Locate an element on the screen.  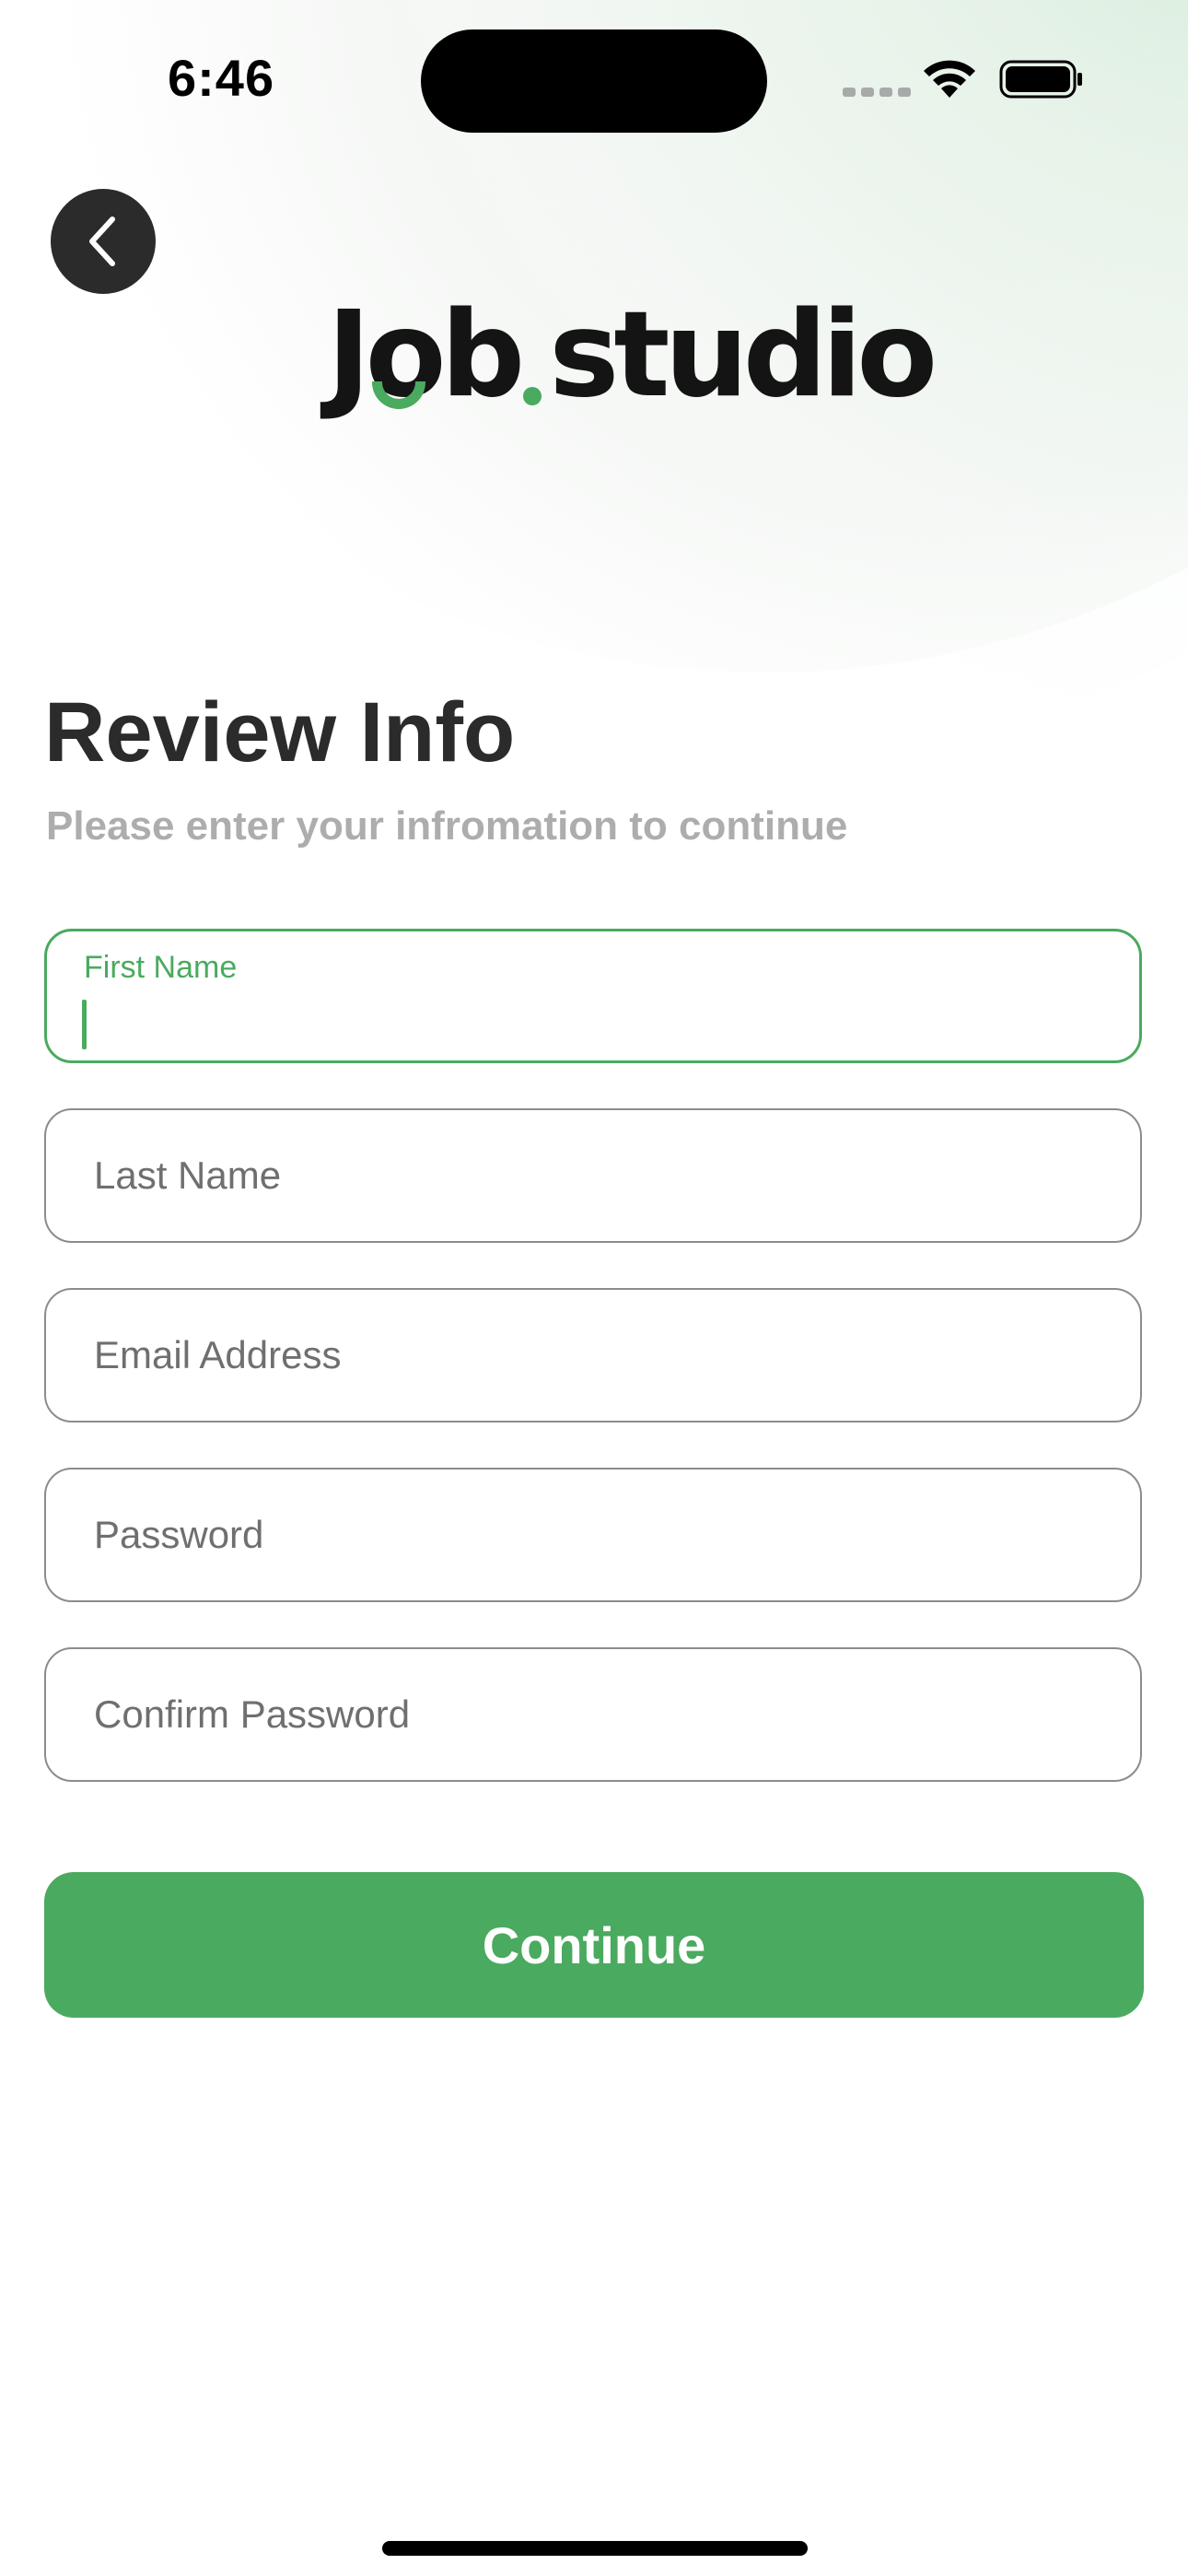
back-button is located at coordinates (103, 241).